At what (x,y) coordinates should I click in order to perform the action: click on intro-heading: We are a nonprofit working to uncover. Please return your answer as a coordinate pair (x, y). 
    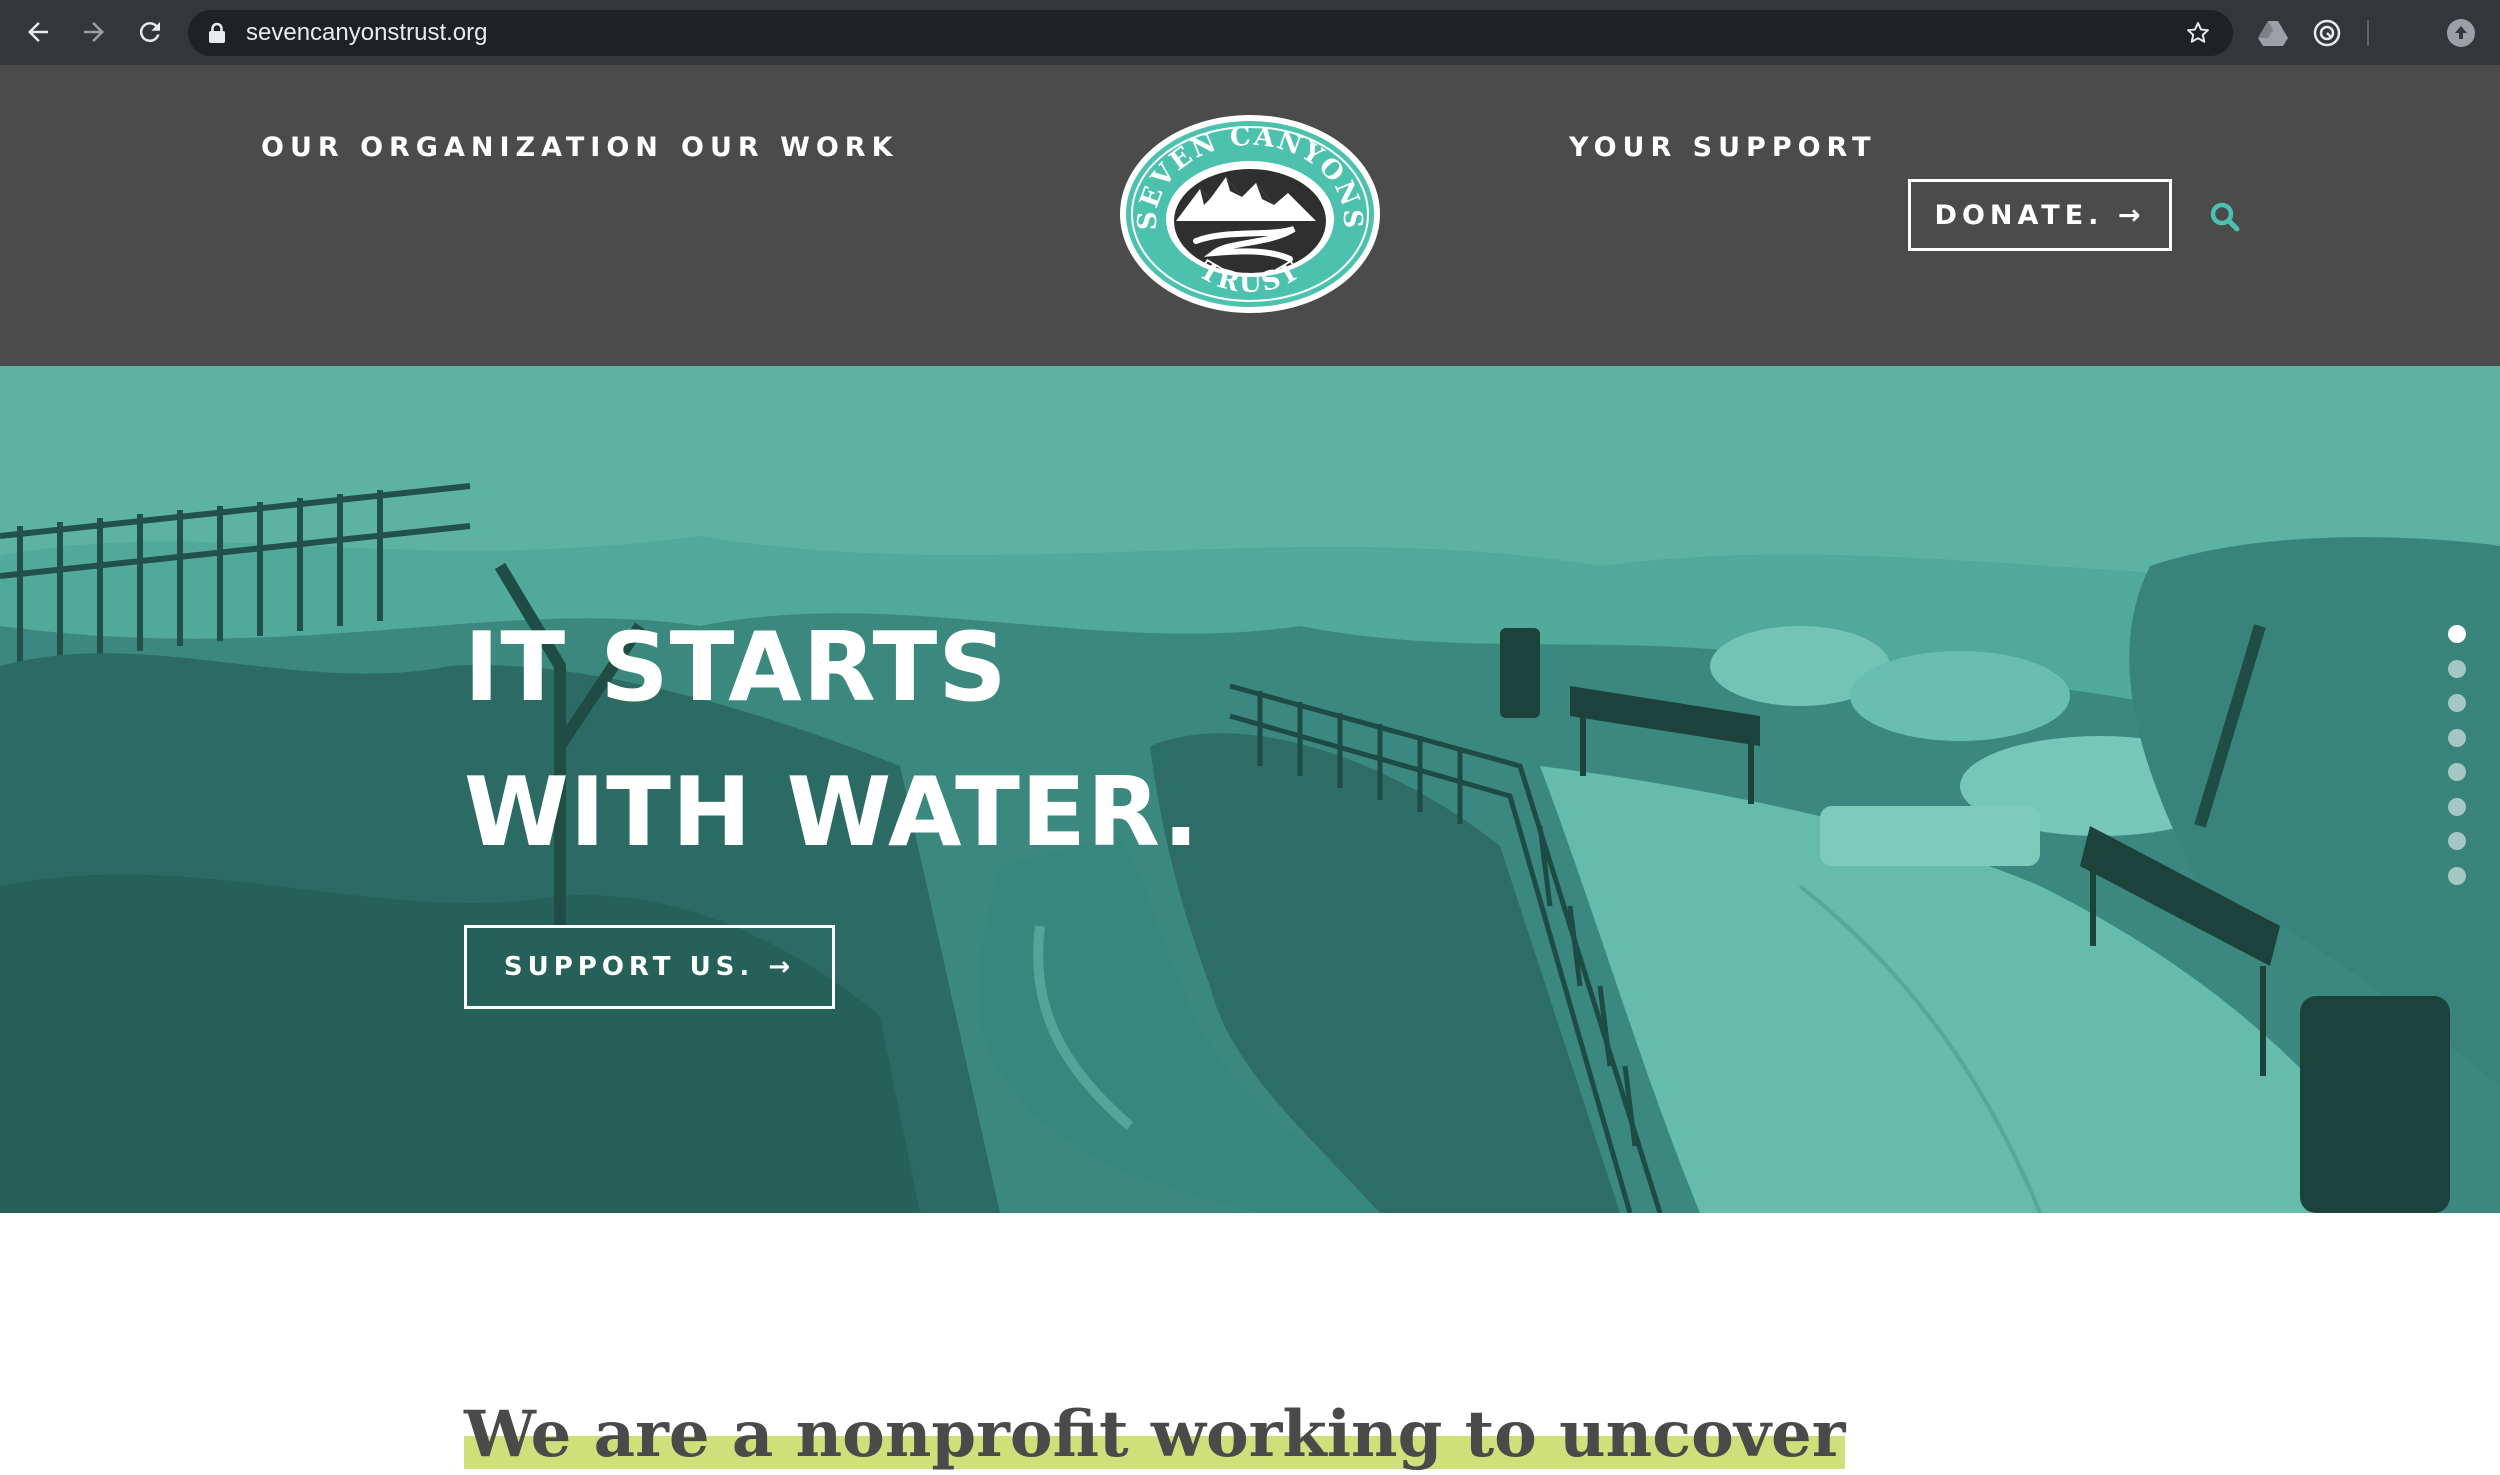
    Looking at the image, I should click on (1155, 1435).